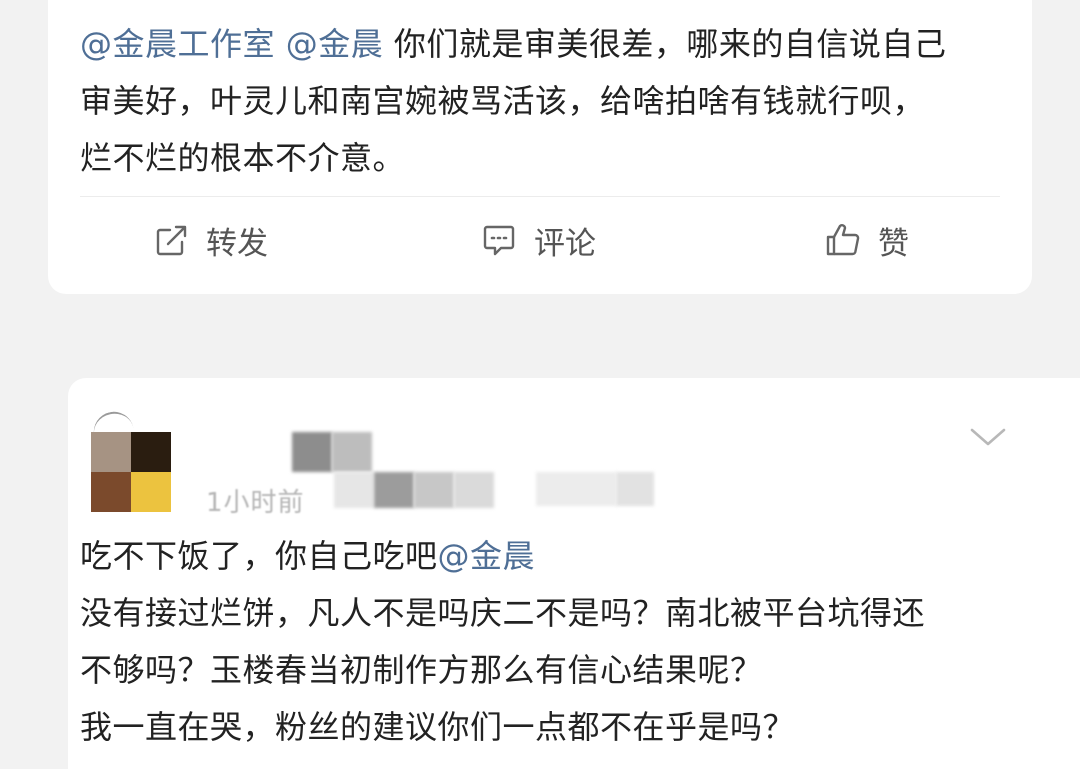  Describe the element at coordinates (421, 670) in the screenshot. I see `comment-line-3: 不够吗？玉楼春当初制作方那么有信心结果呢？` at that location.